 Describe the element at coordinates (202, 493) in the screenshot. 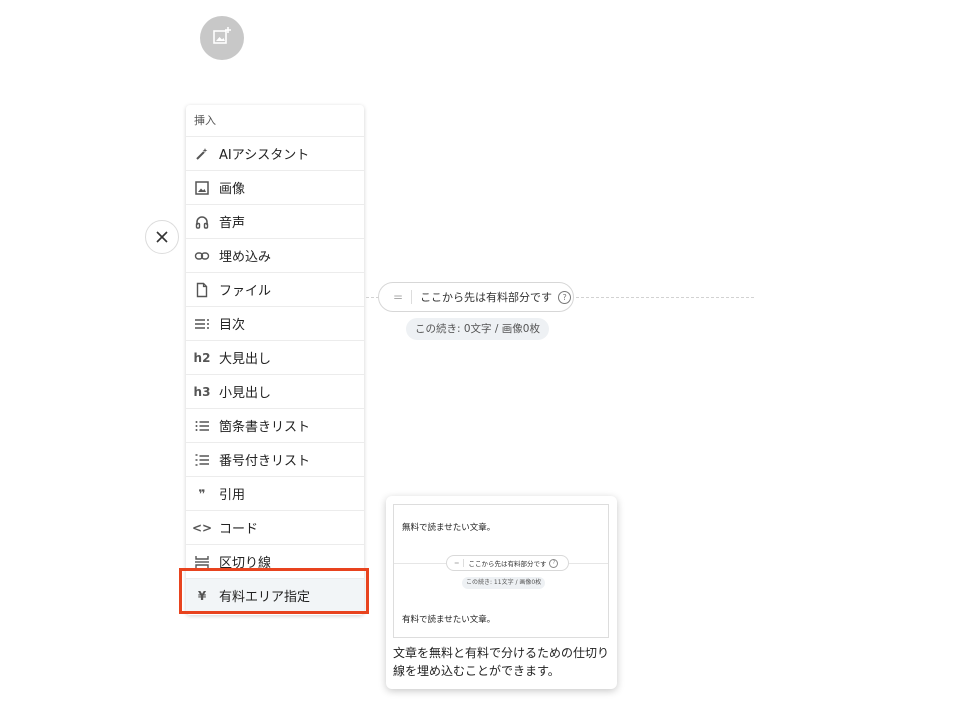

I see `quote-icon: ❞` at that location.